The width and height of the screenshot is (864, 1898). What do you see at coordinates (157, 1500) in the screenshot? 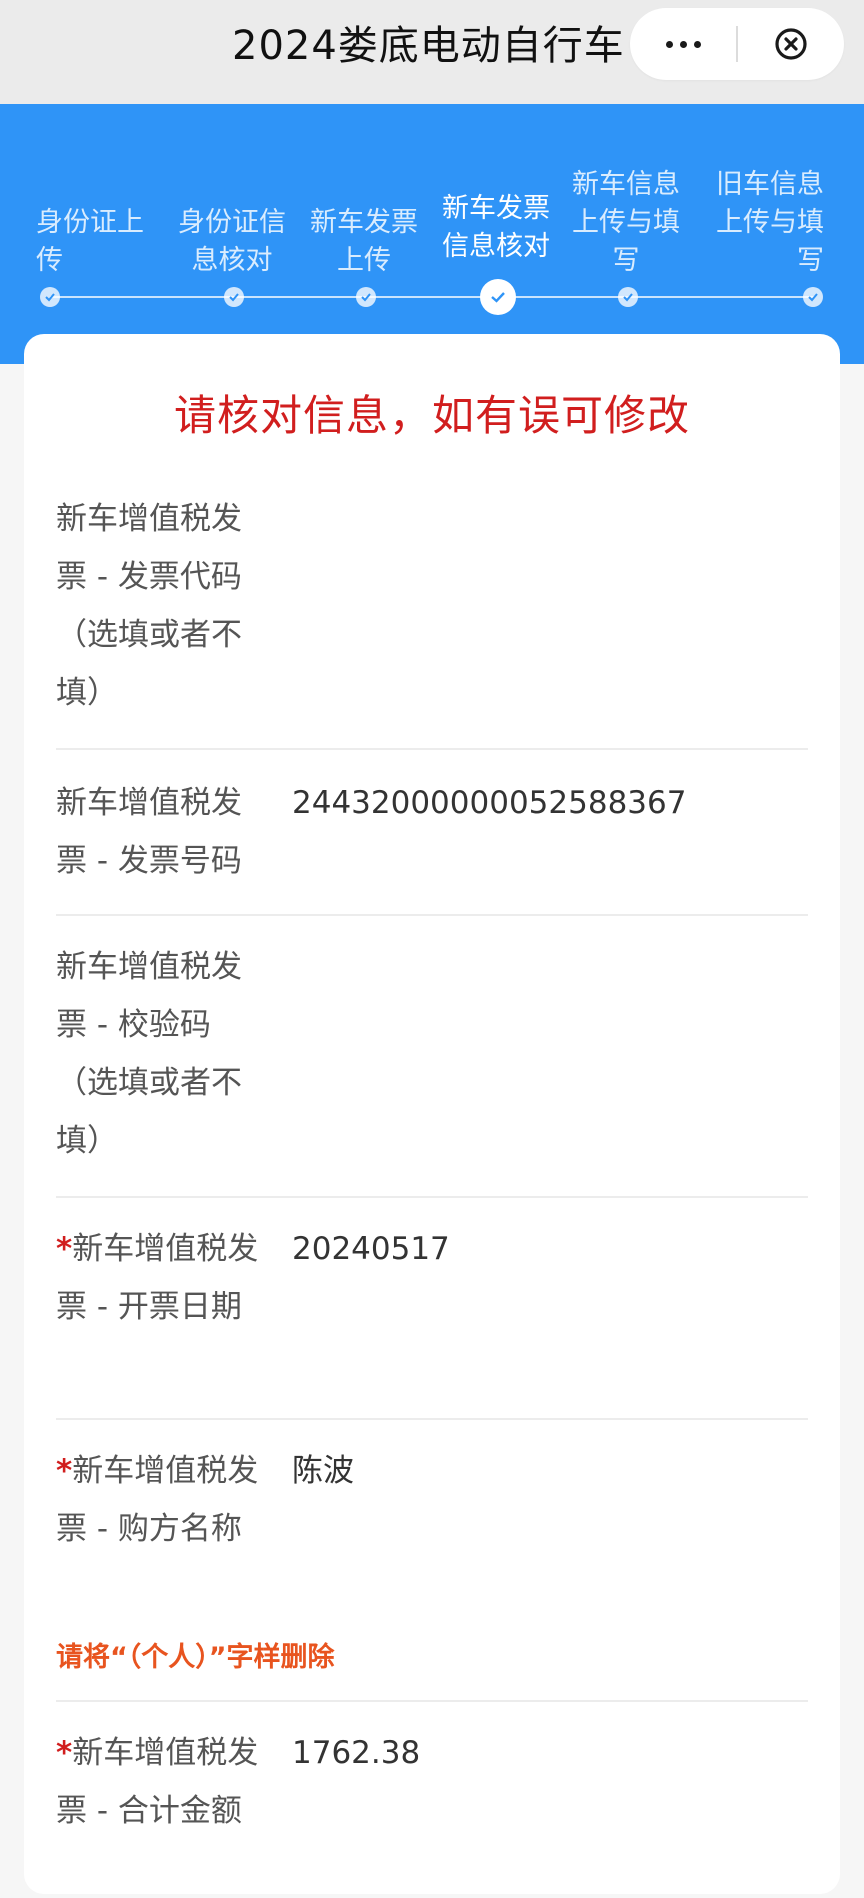
I see `field-label: *新车增值税发票 - 购方名称` at bounding box center [157, 1500].